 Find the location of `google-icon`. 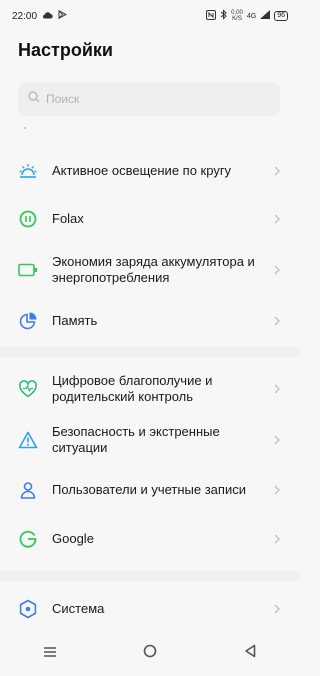

google-icon is located at coordinates (28, 539).